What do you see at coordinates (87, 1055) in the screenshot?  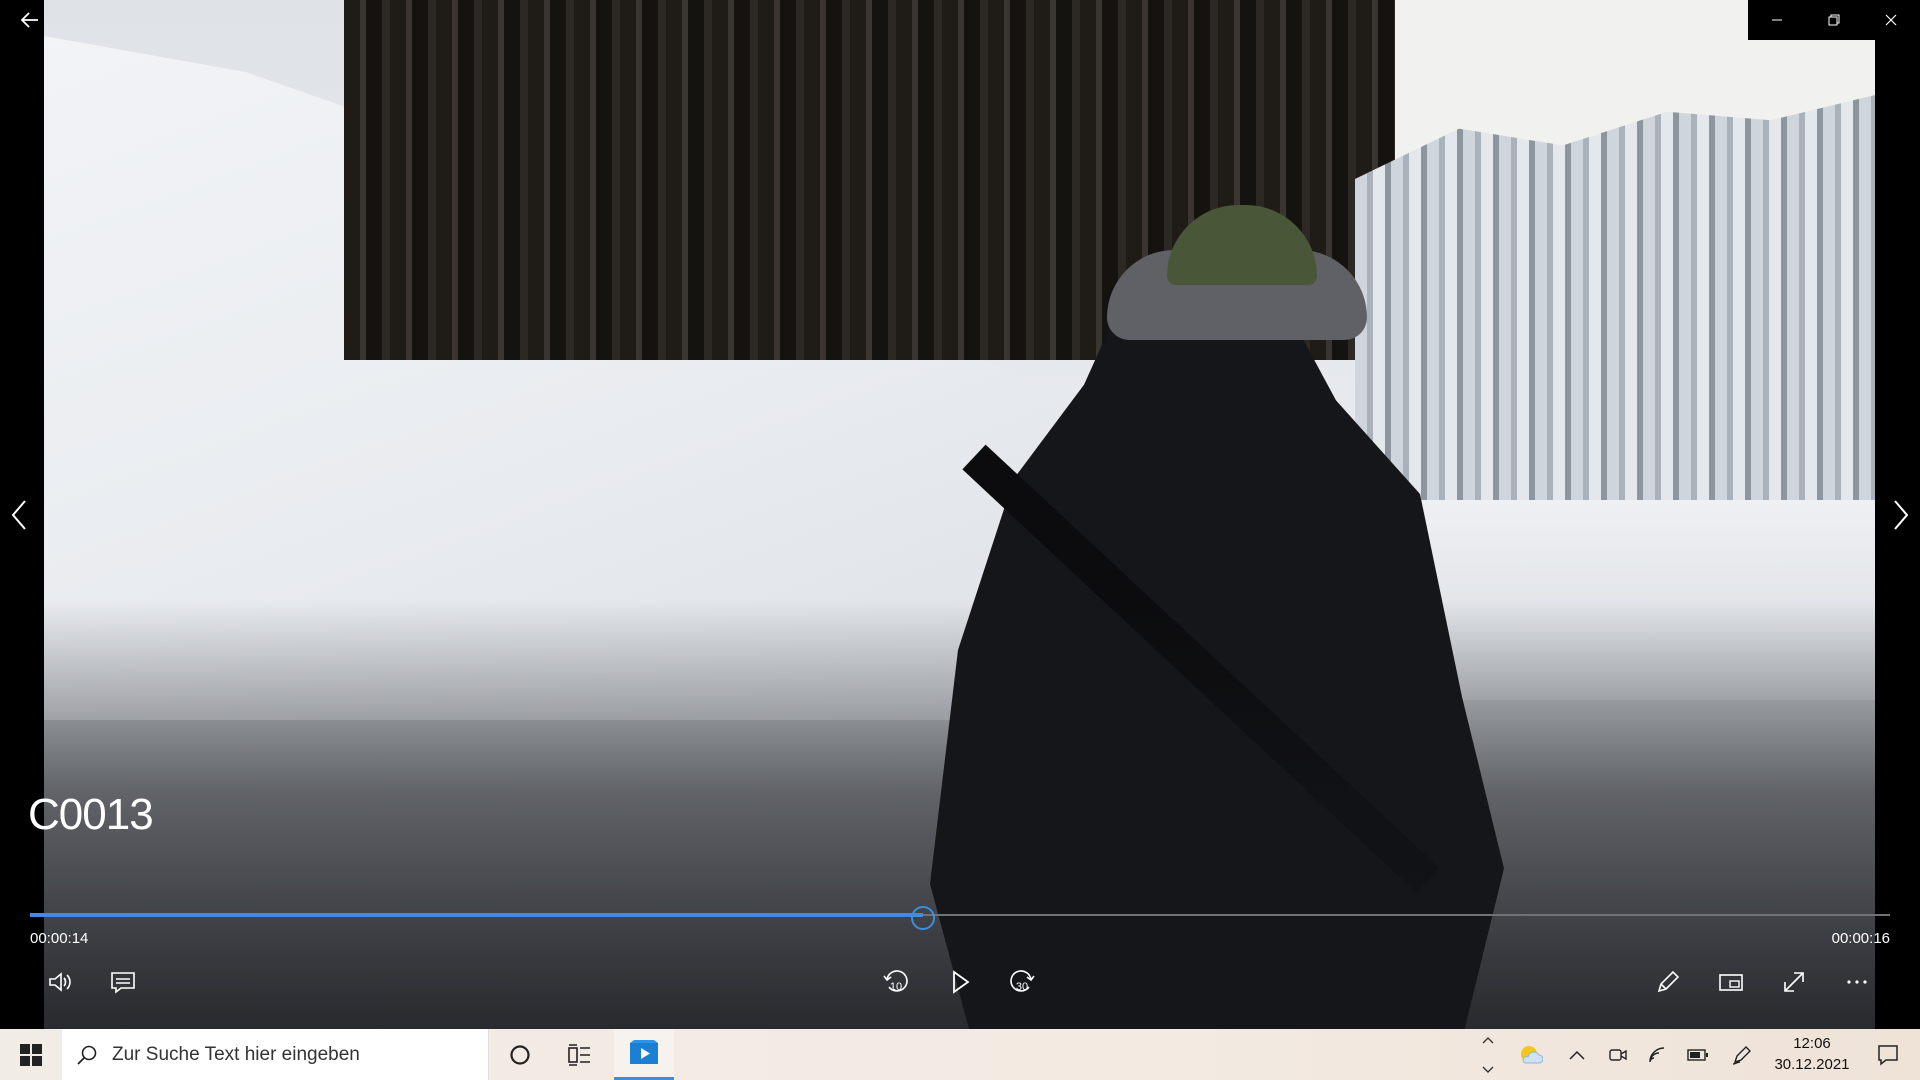 I see `search-icon` at bounding box center [87, 1055].